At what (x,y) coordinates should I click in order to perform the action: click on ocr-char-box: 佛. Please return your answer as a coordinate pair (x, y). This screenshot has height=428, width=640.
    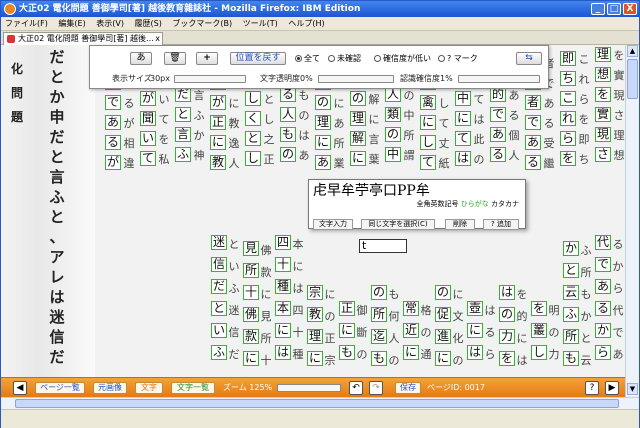
    Looking at the image, I should click on (251, 314).